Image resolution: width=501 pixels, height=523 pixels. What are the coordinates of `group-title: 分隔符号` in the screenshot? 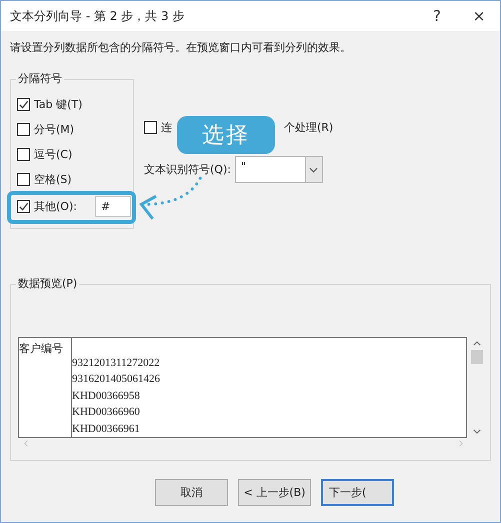 It's located at (40, 78).